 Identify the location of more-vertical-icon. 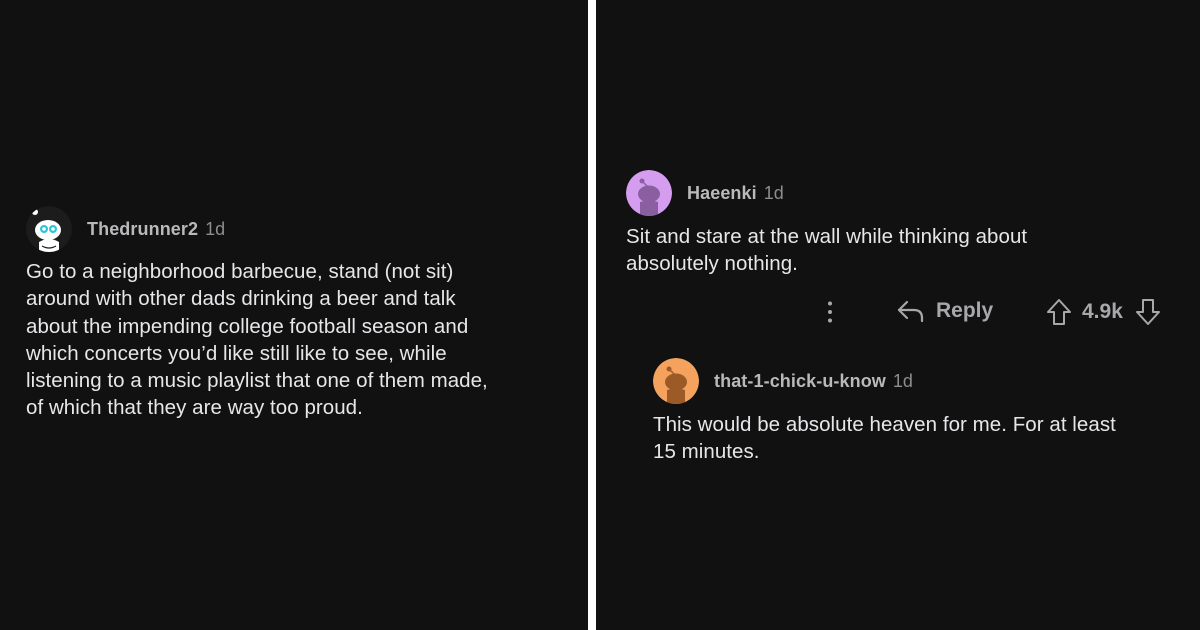
(830, 312).